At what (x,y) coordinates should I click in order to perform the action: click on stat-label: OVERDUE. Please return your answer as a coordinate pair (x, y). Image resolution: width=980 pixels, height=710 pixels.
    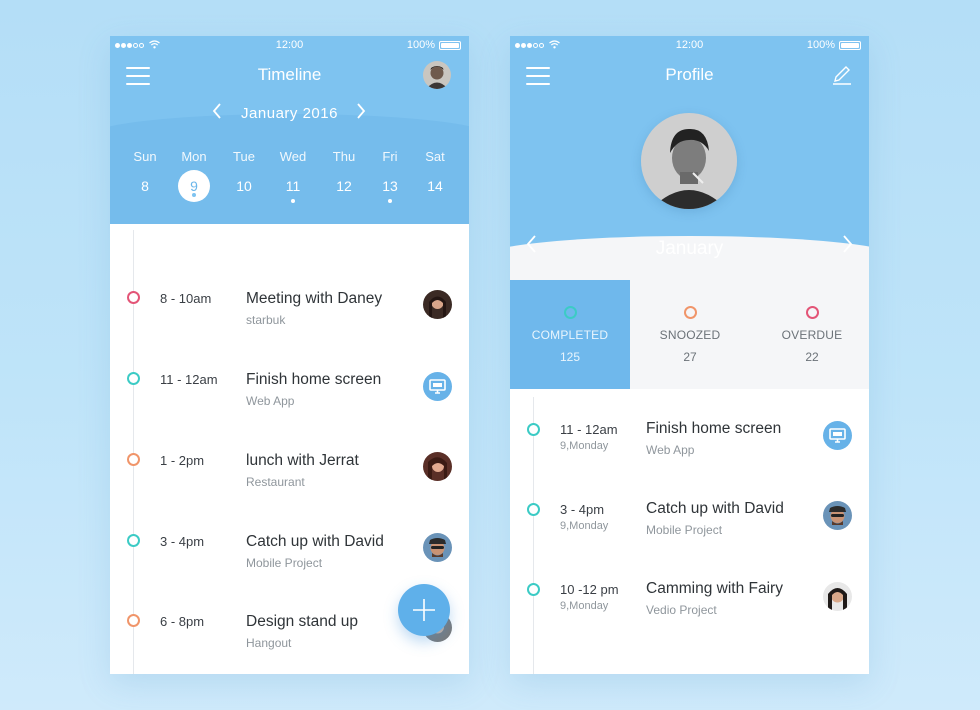
    Looking at the image, I should click on (812, 335).